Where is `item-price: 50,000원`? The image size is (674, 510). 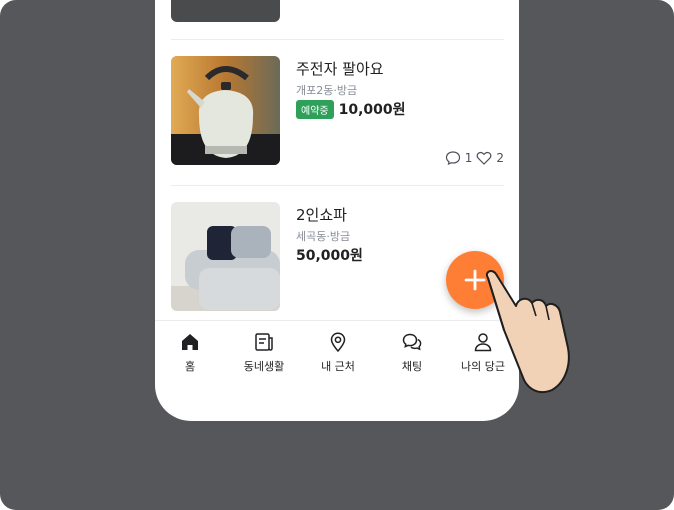 item-price: 50,000원 is located at coordinates (329, 256).